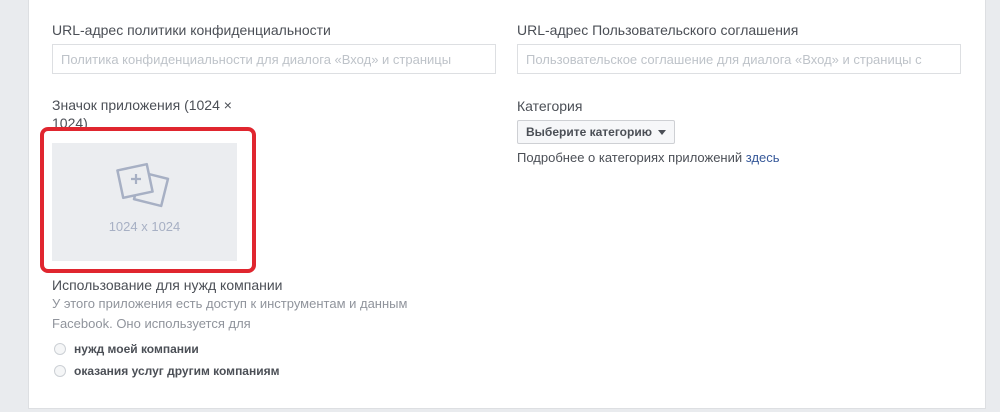 This screenshot has height=412, width=1000. What do you see at coordinates (658, 30) in the screenshot?
I see `terms-url-label: URL-адрес Пользовательского соглашения` at bounding box center [658, 30].